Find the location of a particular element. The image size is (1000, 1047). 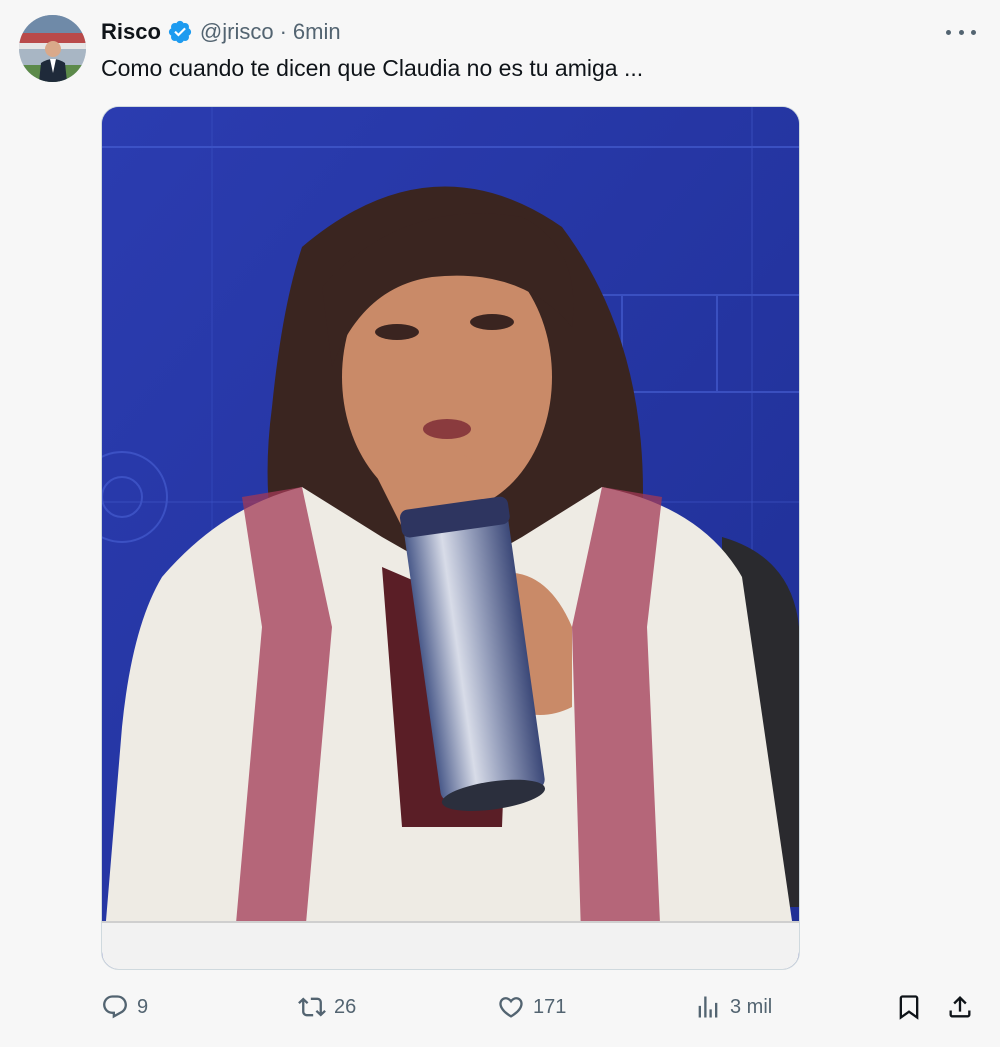

views-chart-icon is located at coordinates (708, 1007).